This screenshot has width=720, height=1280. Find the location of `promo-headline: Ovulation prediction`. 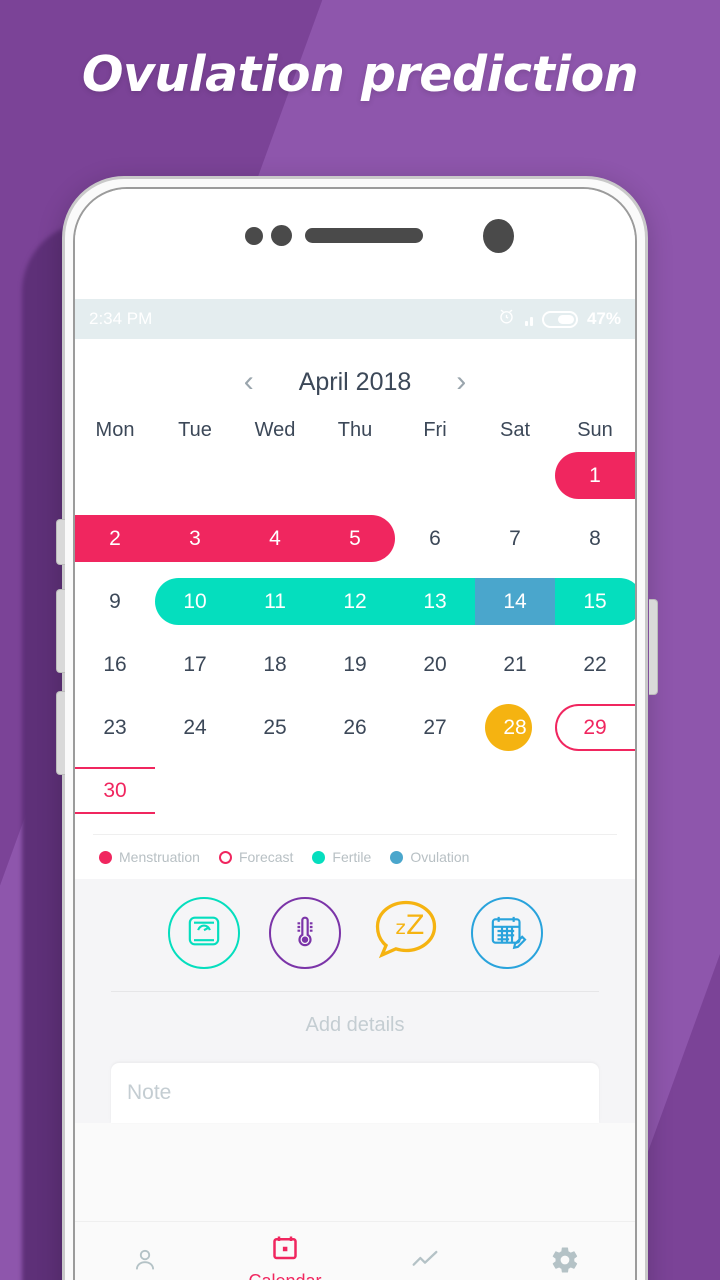

promo-headline: Ovulation prediction is located at coordinates (360, 74).